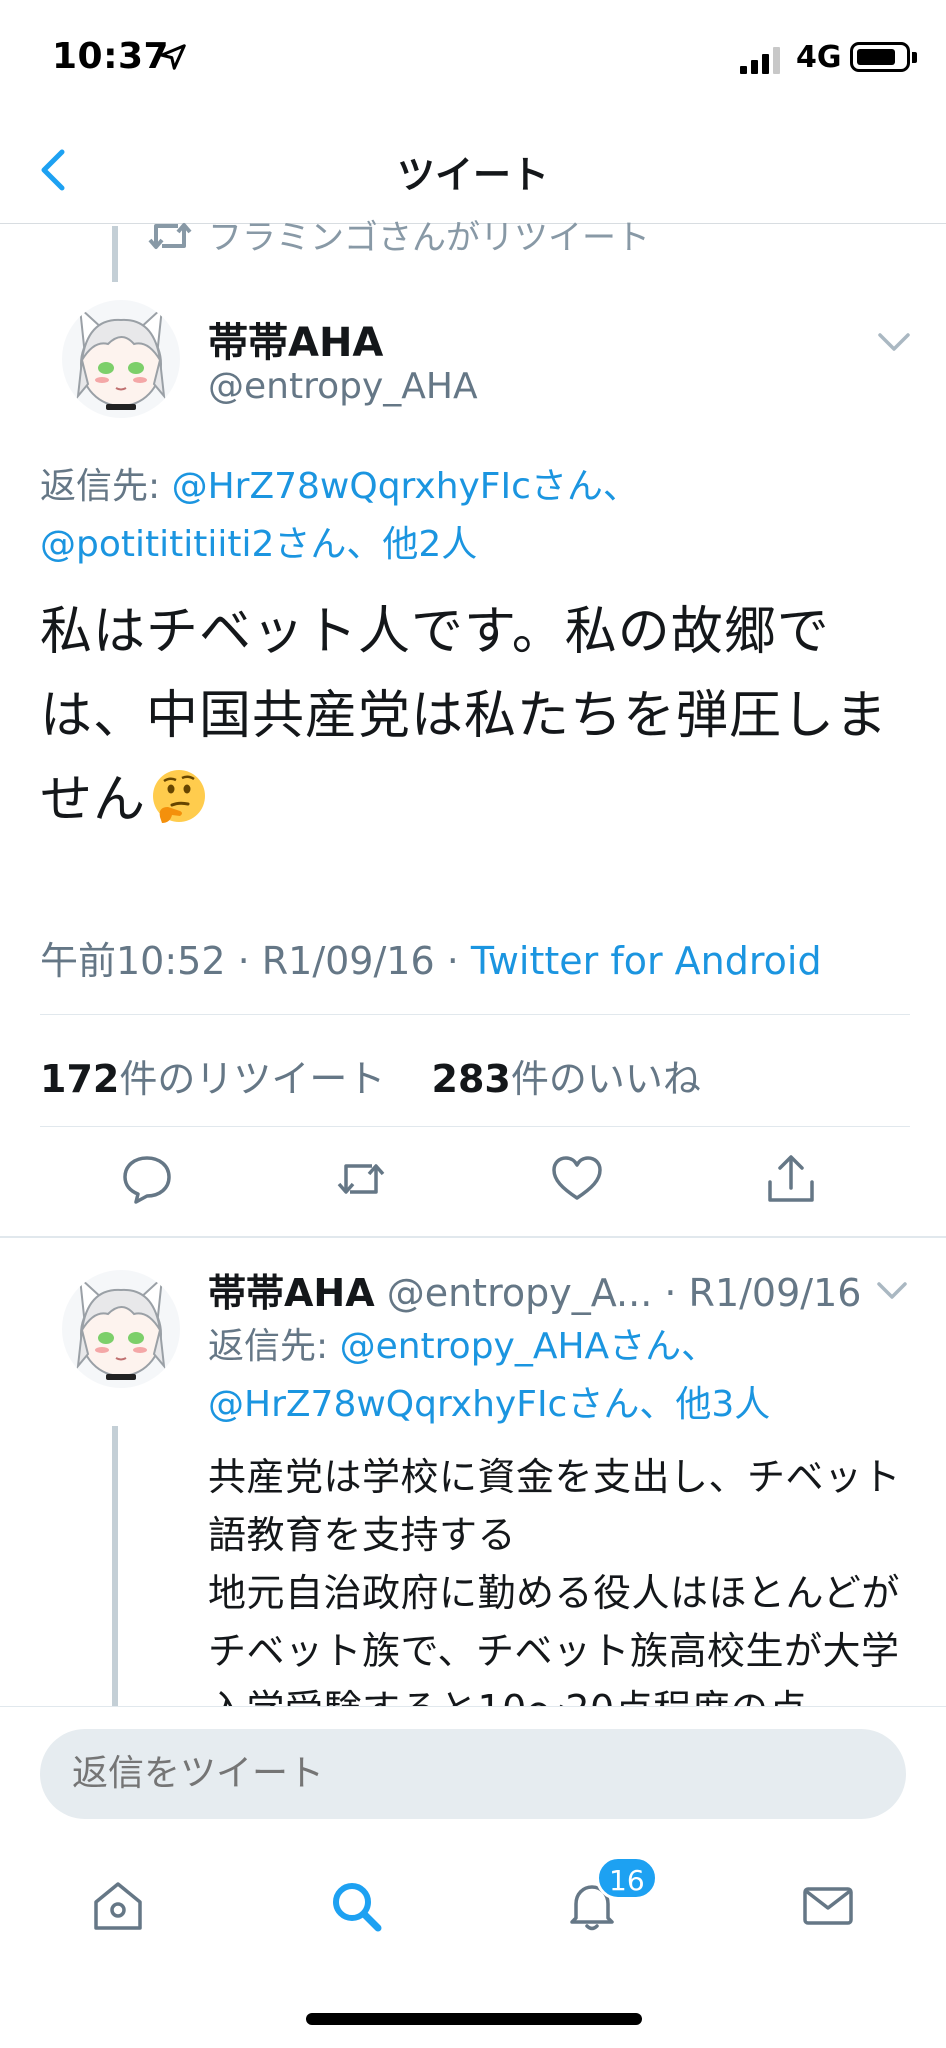  I want to click on page-title: ツイート, so click(472, 175).